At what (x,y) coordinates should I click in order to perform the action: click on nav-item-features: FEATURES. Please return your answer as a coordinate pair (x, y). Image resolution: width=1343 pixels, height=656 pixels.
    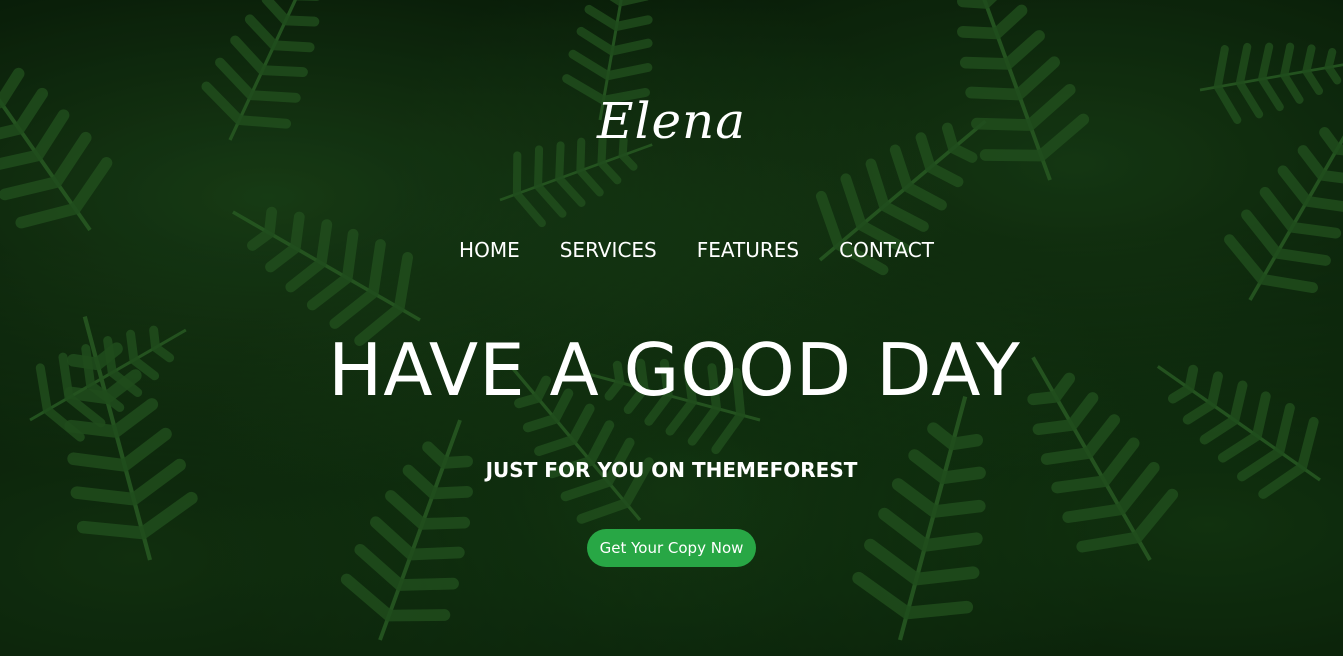
    Looking at the image, I should click on (748, 250).